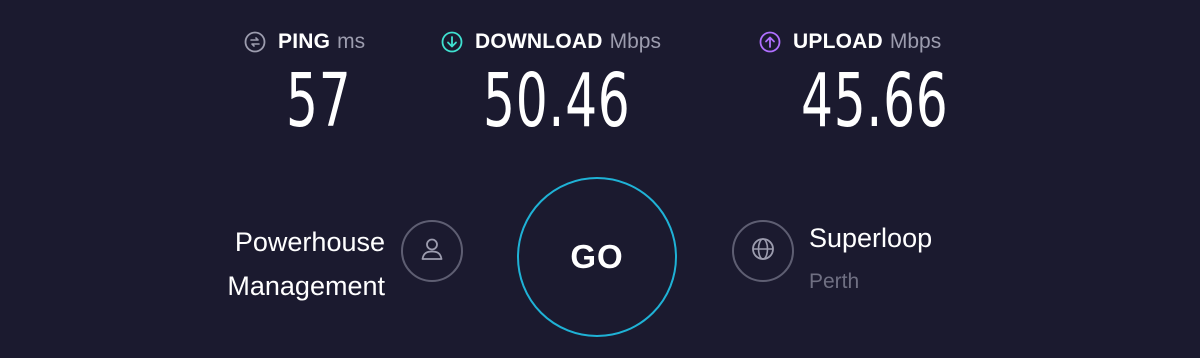 The width and height of the screenshot is (1200, 358). What do you see at coordinates (834, 281) in the screenshot?
I see `server-location: Perth` at bounding box center [834, 281].